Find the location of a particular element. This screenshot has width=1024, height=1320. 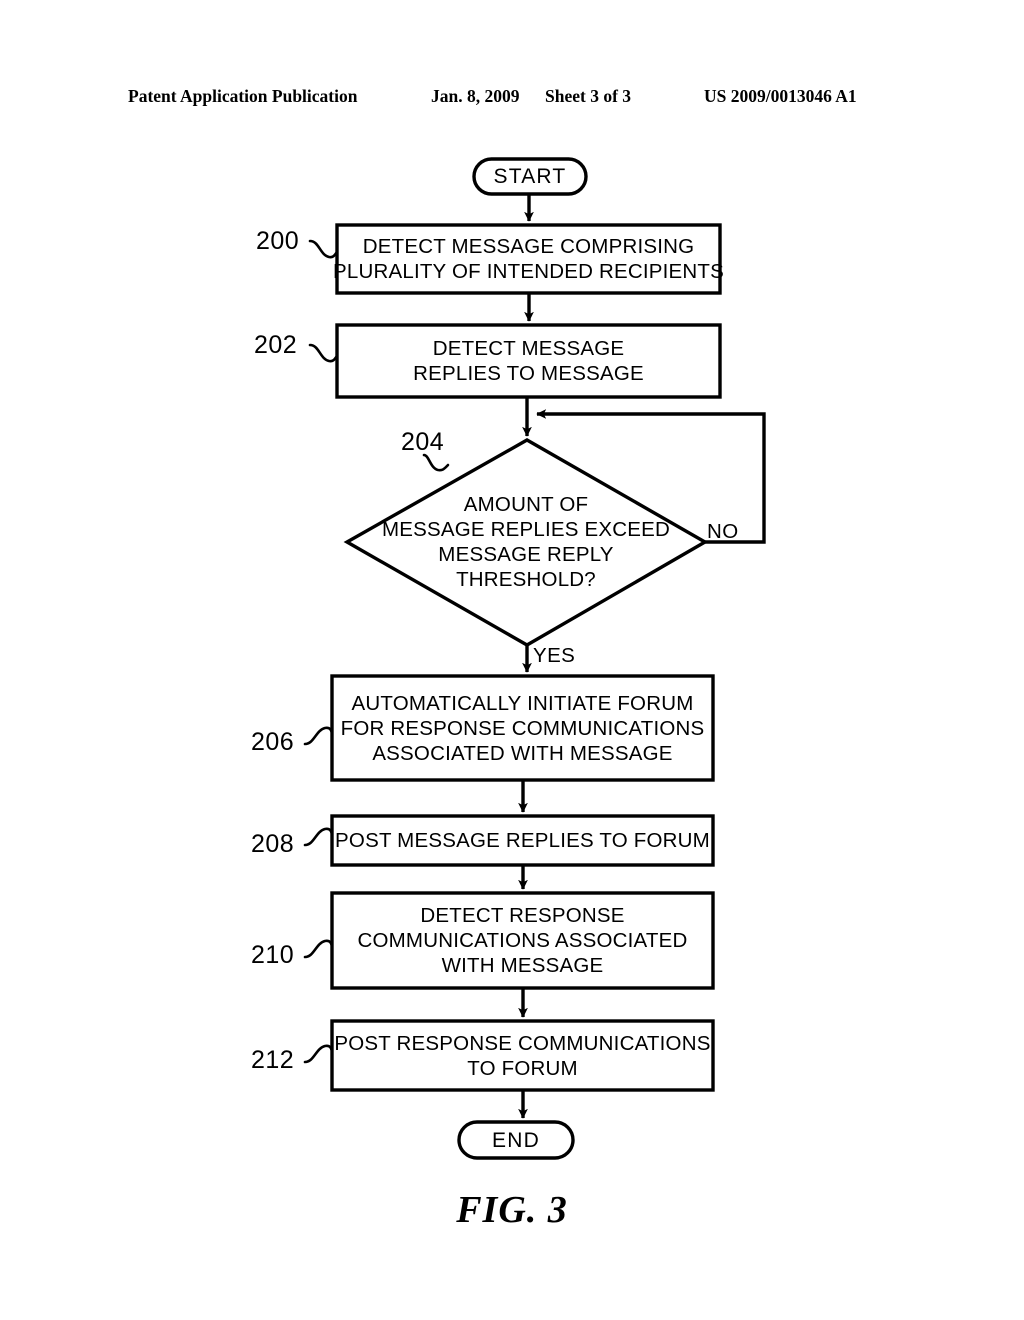

step-200-ref-number: 200 is located at coordinates (278, 241).